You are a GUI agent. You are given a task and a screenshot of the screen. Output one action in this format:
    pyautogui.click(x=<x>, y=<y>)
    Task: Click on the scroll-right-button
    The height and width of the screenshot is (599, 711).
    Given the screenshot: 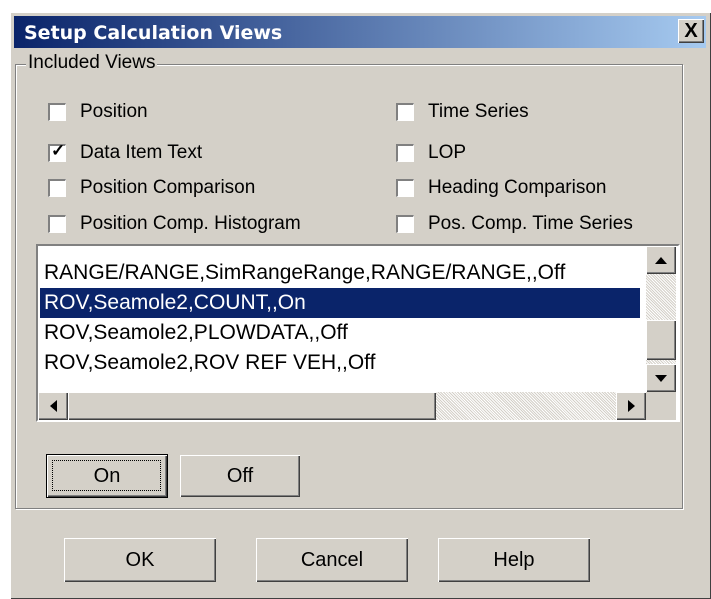 What is the action you would take?
    pyautogui.click(x=631, y=406)
    